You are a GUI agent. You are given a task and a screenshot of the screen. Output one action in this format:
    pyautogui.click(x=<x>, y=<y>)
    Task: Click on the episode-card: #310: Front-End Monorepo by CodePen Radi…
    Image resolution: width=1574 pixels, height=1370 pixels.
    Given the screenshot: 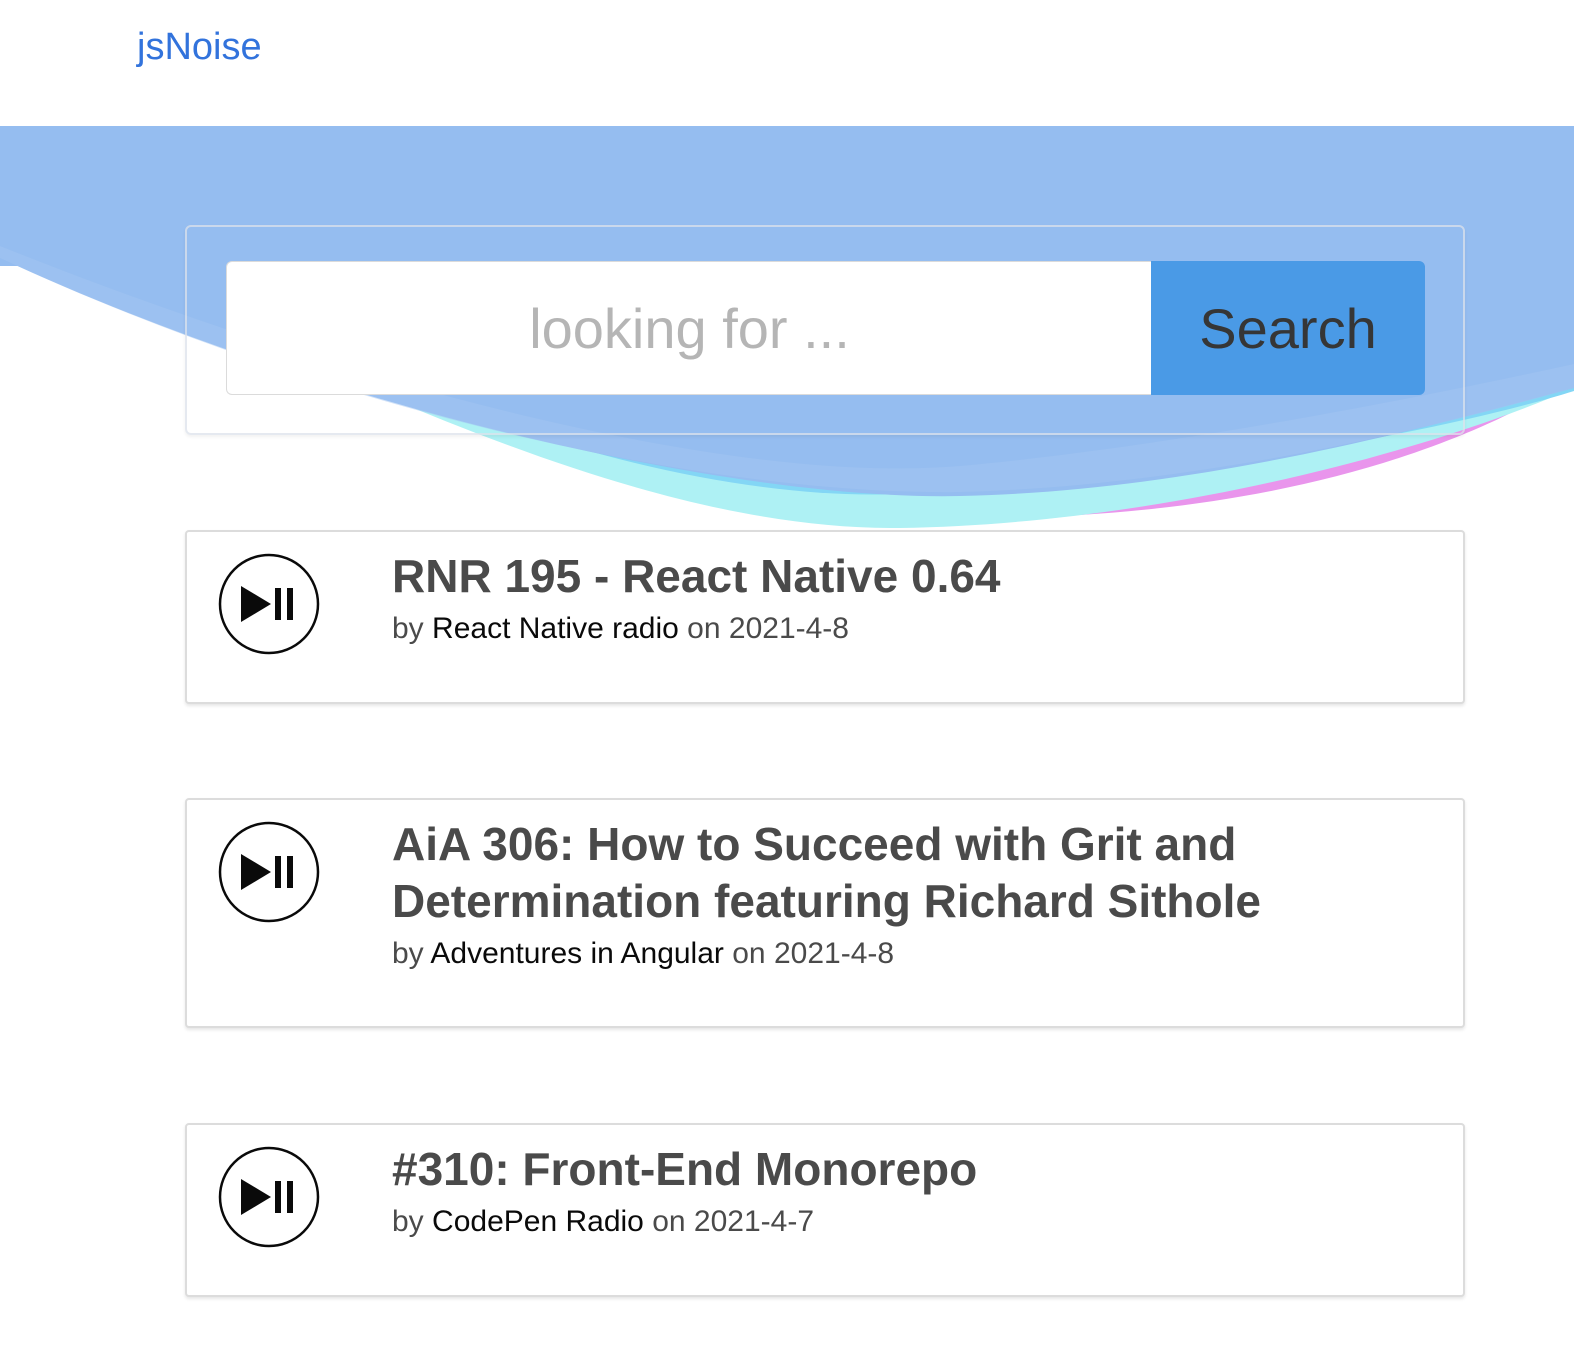 What is the action you would take?
    pyautogui.click(x=825, y=1210)
    